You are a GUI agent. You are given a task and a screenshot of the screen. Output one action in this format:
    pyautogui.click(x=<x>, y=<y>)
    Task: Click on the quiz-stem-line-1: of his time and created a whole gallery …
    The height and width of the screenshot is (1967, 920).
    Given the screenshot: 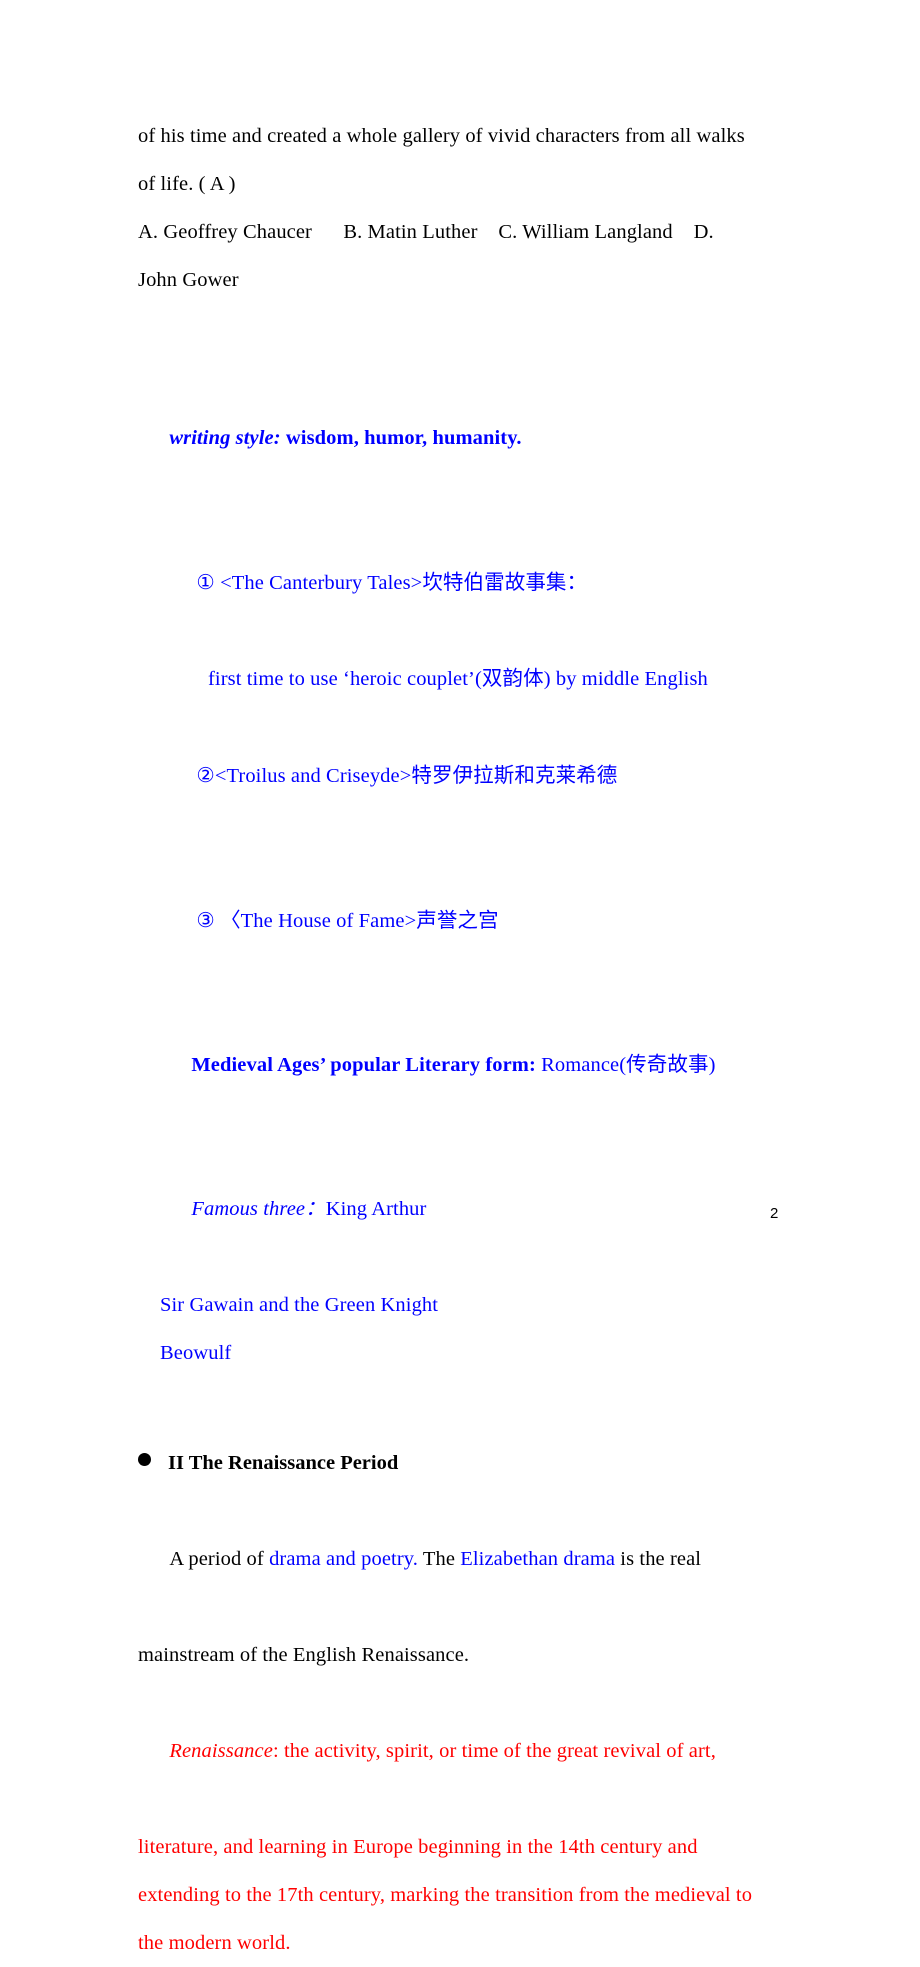 What is the action you would take?
    pyautogui.click(x=441, y=136)
    